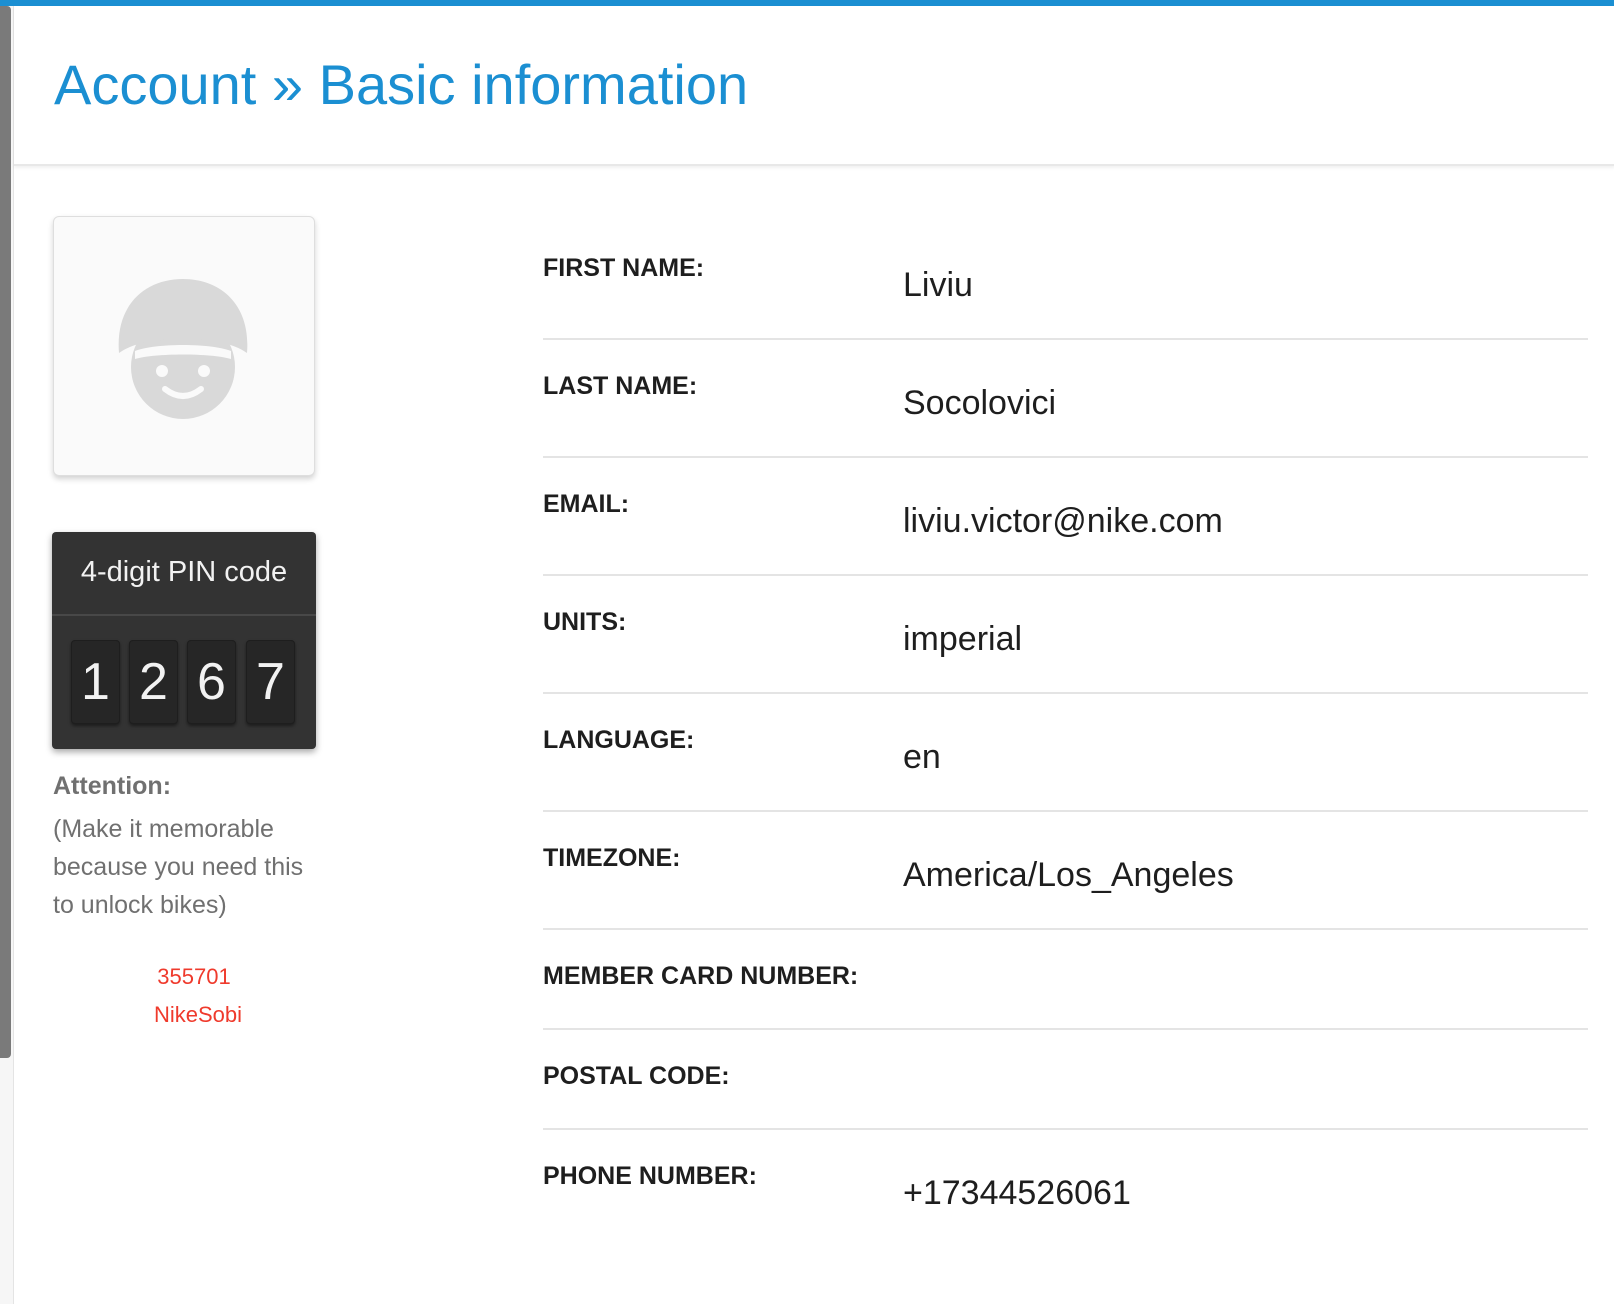  Describe the element at coordinates (1065, 753) in the screenshot. I see `field-row-language: LANGUAGE: en` at that location.